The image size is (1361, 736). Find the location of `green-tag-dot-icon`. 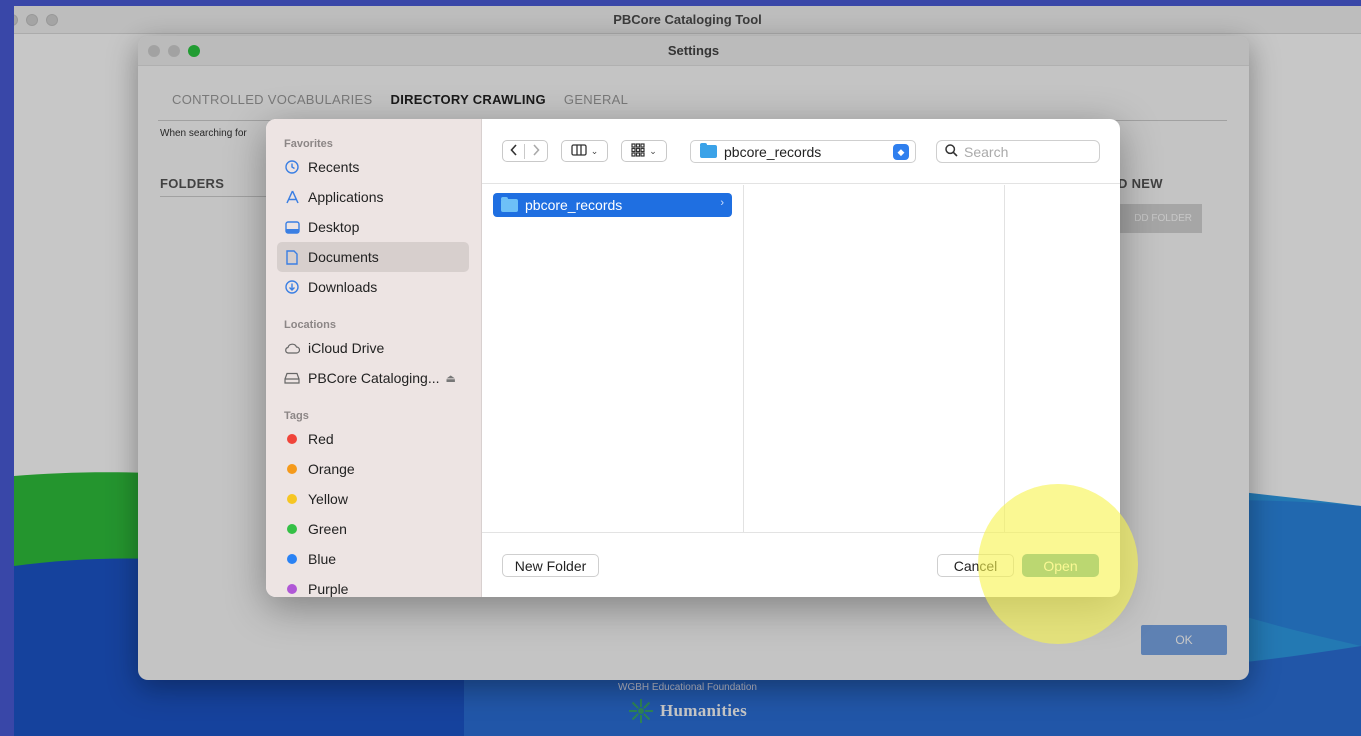

green-tag-dot-icon is located at coordinates (292, 529).